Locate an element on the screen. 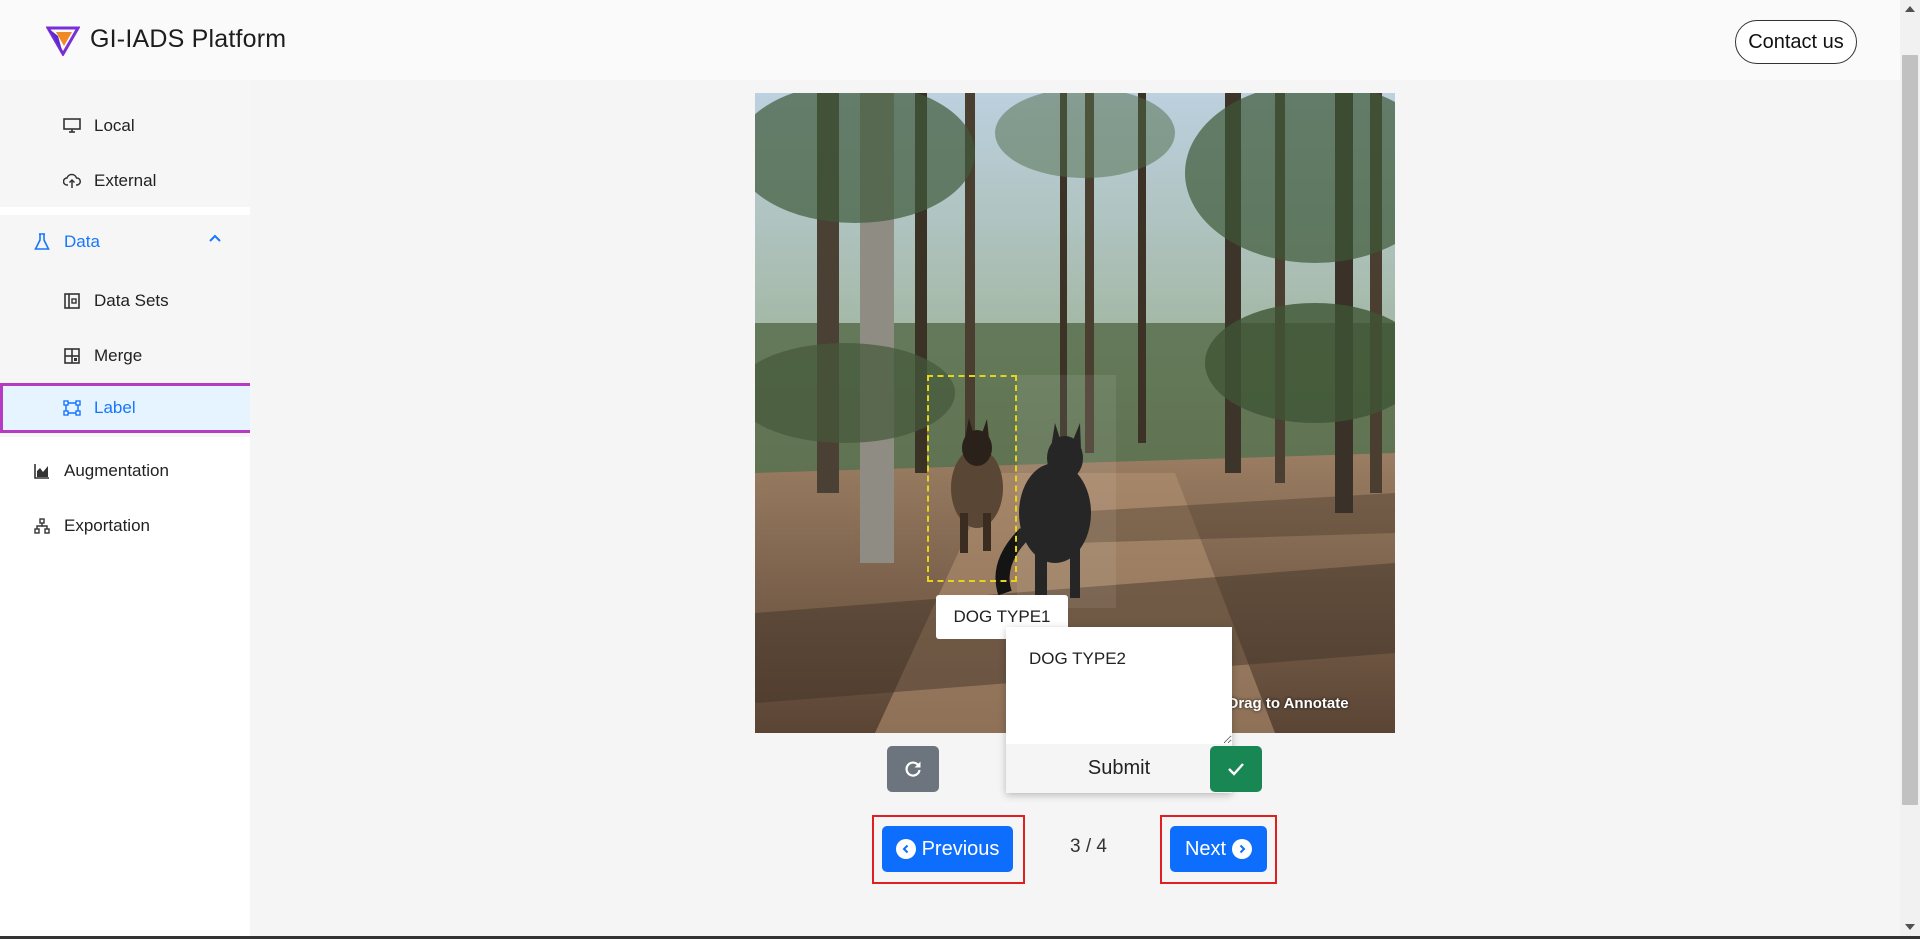  reset-button is located at coordinates (913, 769).